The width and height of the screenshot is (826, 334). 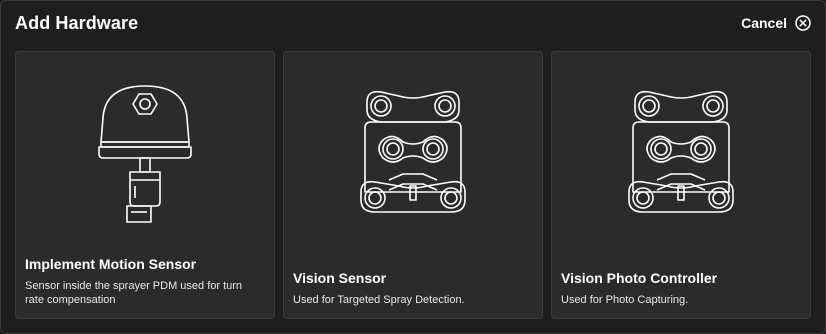 I want to click on card-description: Used for Photo Capturing., so click(x=625, y=300).